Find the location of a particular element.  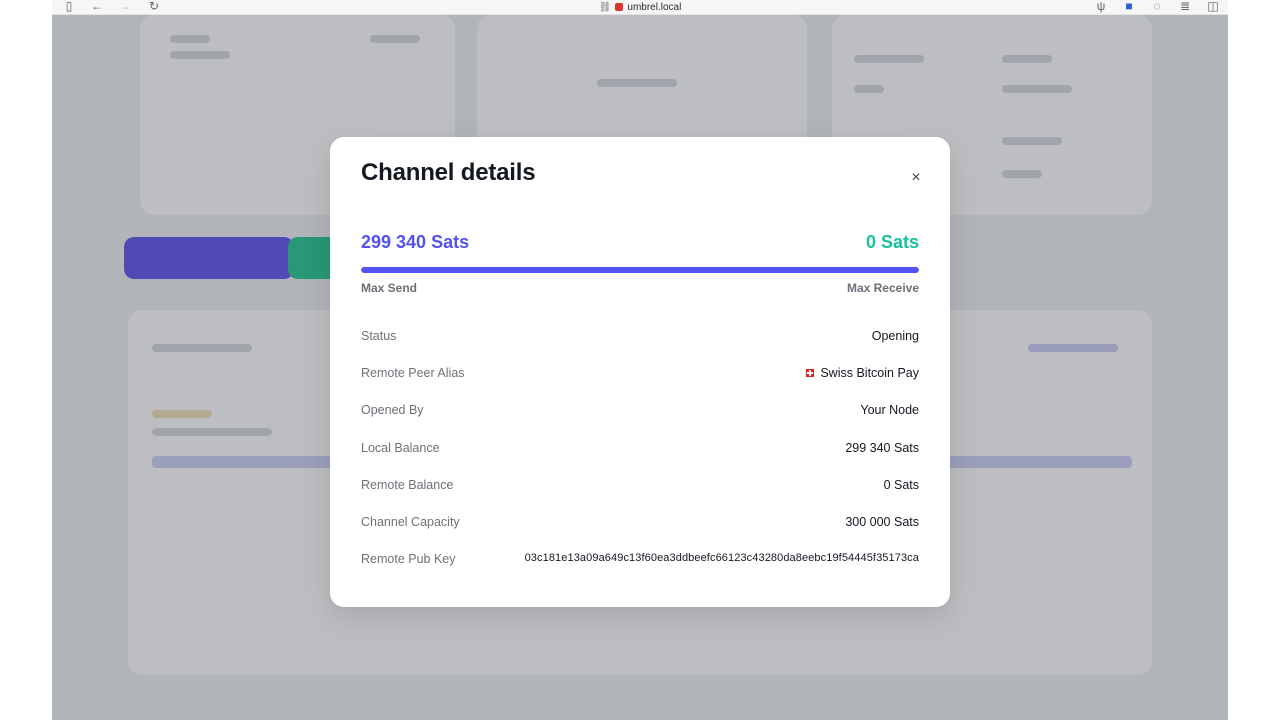

browser-toolbar: ▯ ← → ↻ ⛓ umbrel.local ψ ■ ◌ ≣ ◫ is located at coordinates (640, 7).